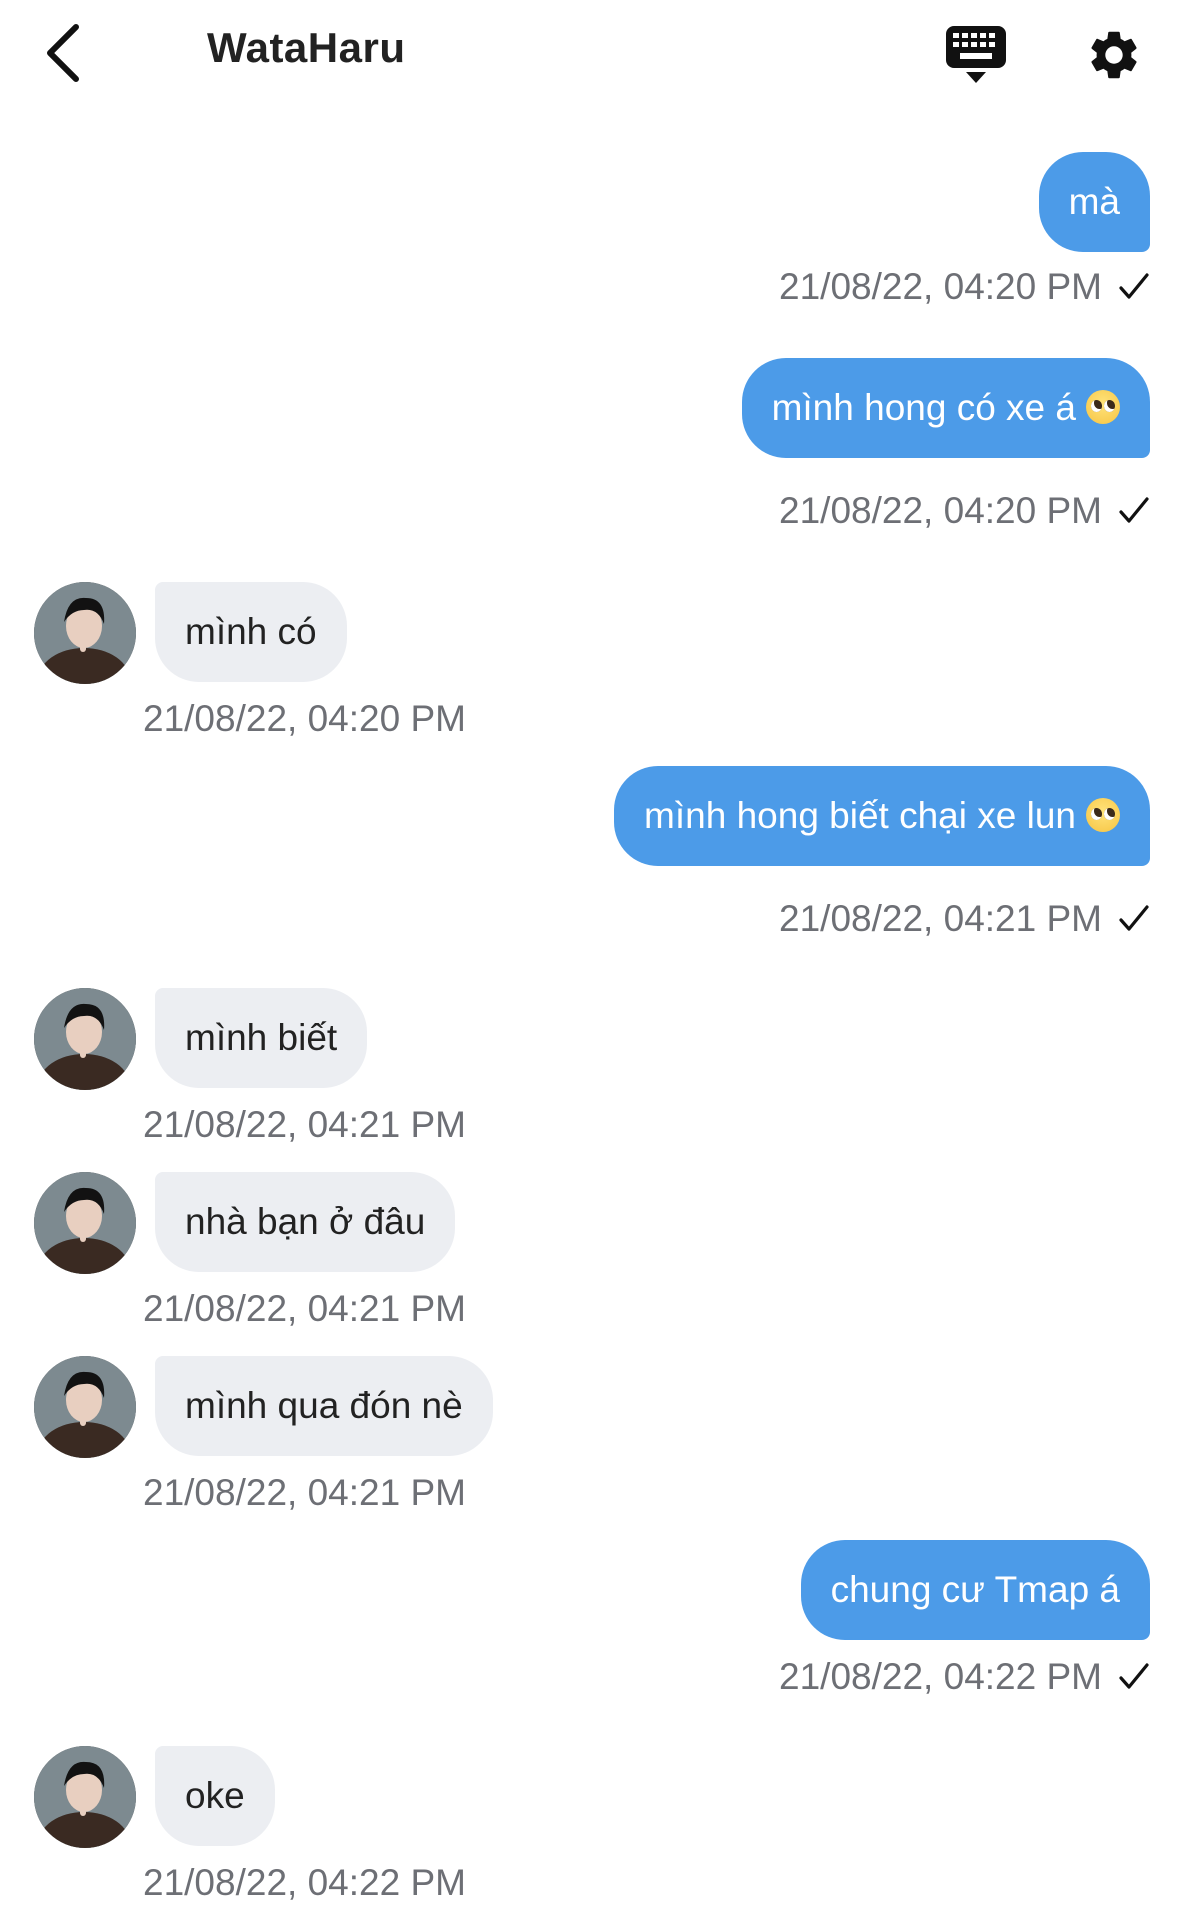  I want to click on message-text: mình có, so click(251, 631).